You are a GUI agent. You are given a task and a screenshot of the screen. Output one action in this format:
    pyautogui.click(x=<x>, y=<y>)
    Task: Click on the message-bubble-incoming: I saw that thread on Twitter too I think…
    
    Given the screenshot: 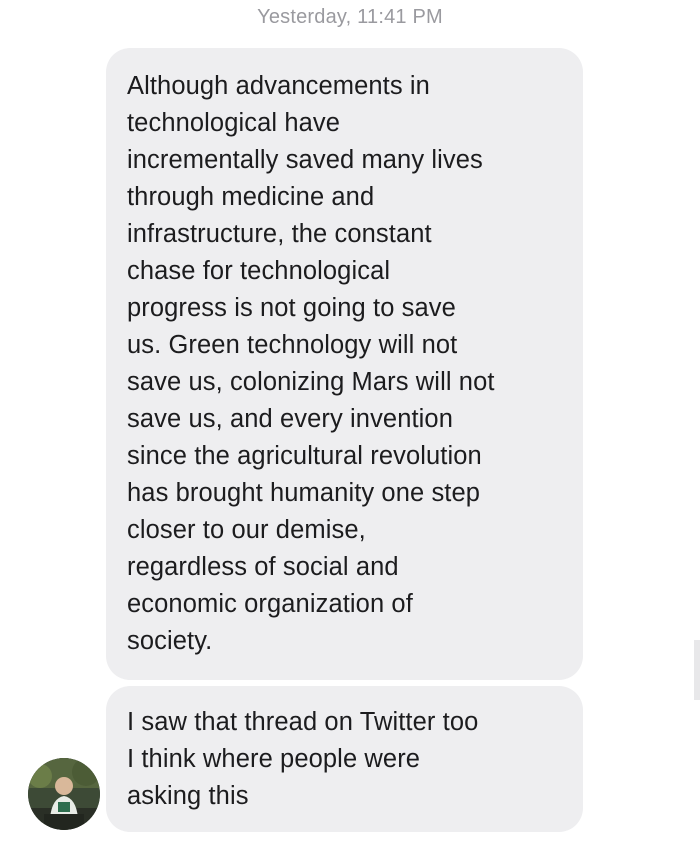 What is the action you would take?
    pyautogui.click(x=344, y=759)
    